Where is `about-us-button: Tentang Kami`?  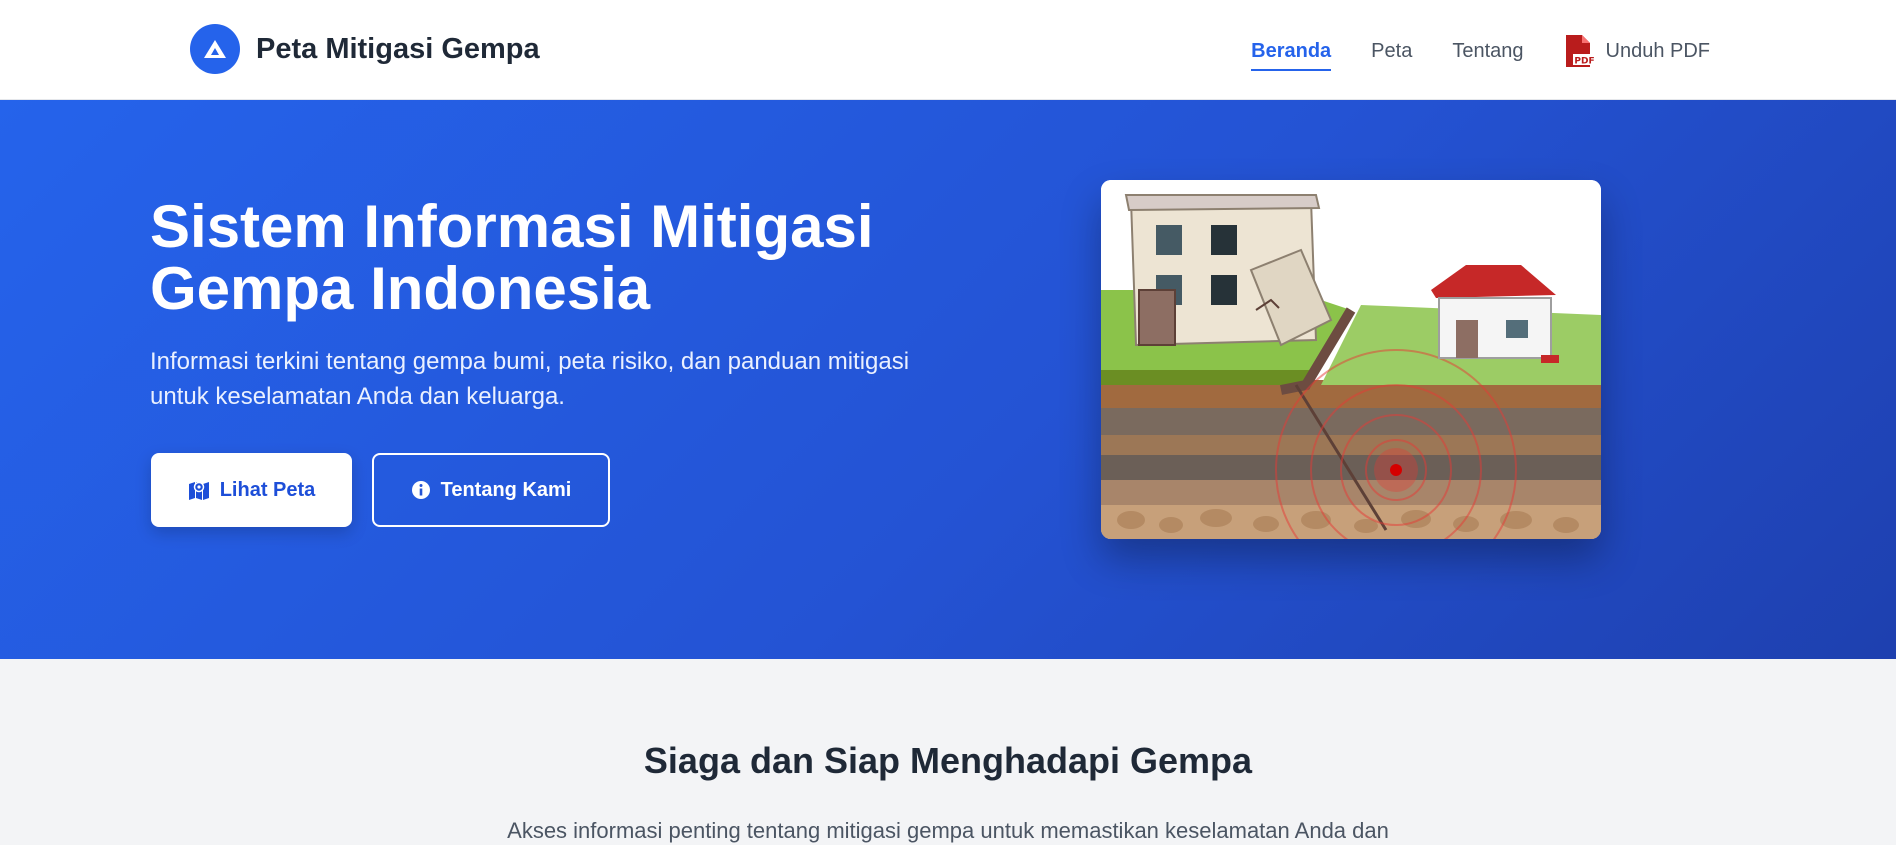 about-us-button: Tentang Kami is located at coordinates (491, 490).